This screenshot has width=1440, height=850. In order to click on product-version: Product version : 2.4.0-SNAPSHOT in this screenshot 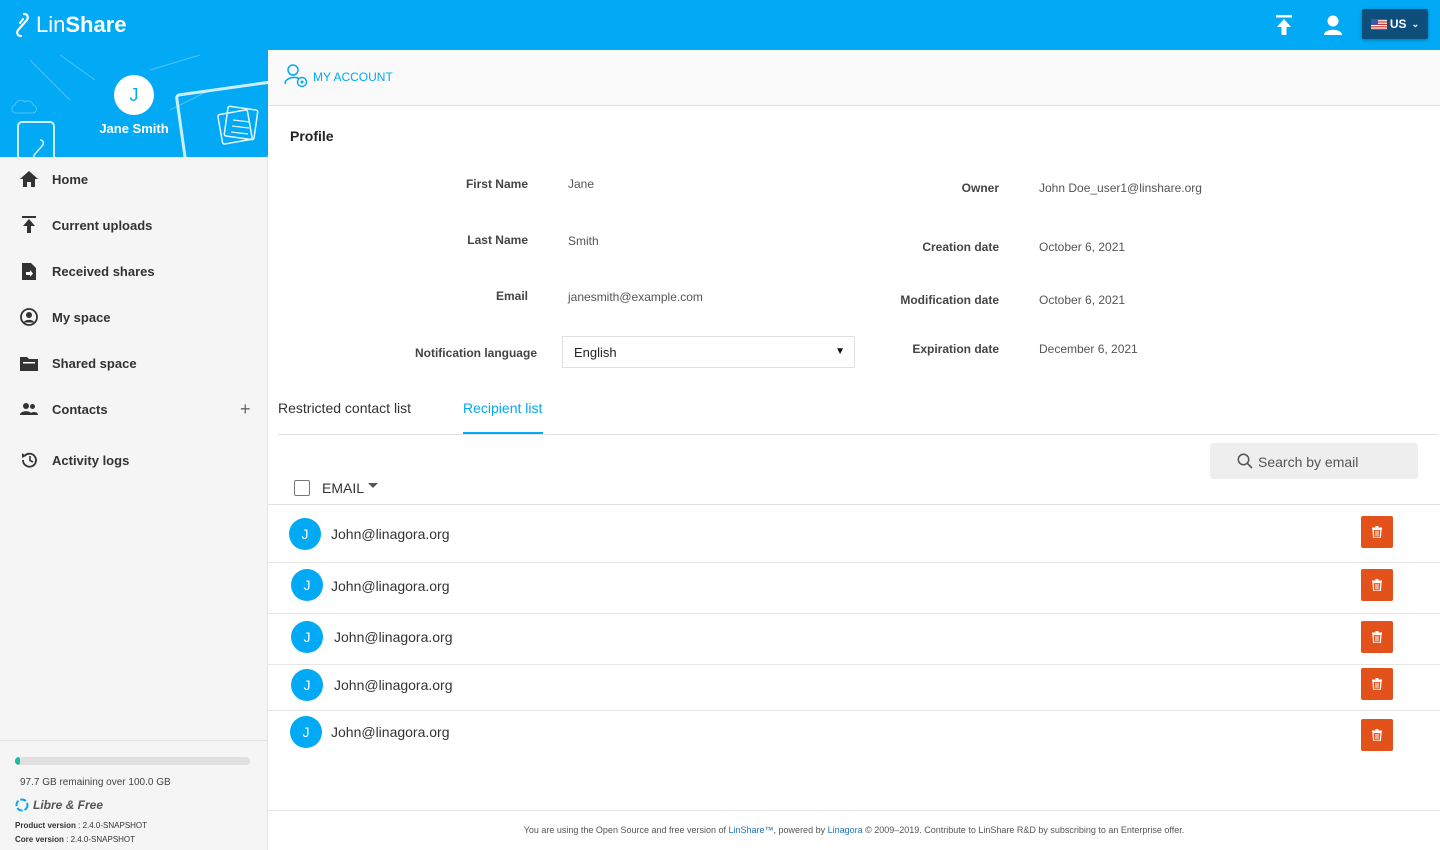, I will do `click(81, 825)`.